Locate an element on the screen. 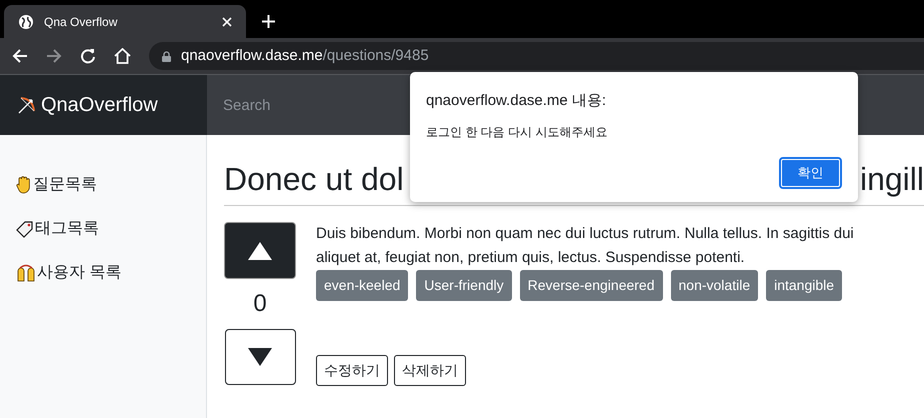  up-triangle-icon is located at coordinates (260, 251).